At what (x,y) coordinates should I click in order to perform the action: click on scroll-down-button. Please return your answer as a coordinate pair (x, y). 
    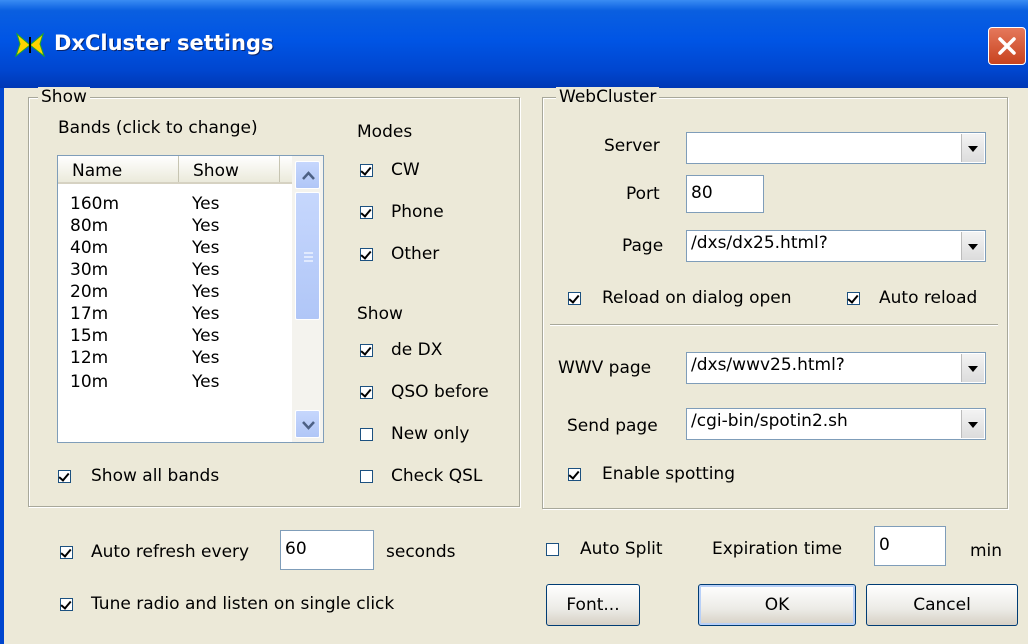
    Looking at the image, I should click on (307, 424).